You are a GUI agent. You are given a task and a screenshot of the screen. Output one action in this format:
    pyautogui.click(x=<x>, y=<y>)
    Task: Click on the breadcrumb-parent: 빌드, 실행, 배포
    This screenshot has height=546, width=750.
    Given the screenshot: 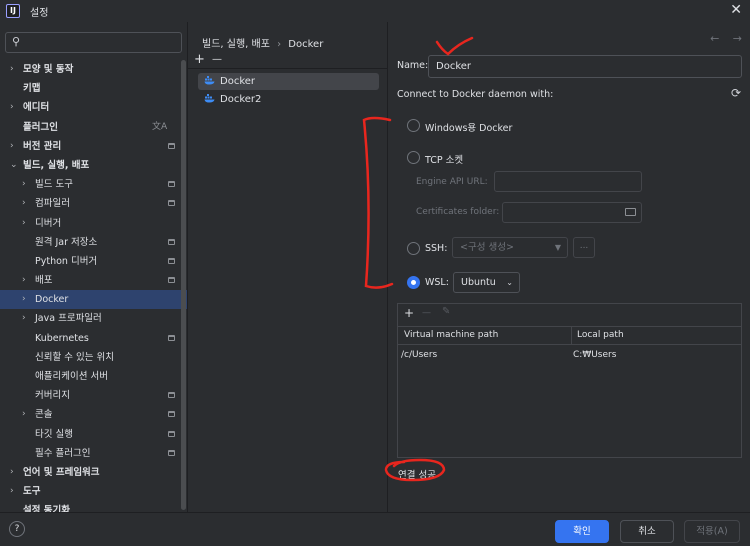 What is the action you would take?
    pyautogui.click(x=236, y=44)
    